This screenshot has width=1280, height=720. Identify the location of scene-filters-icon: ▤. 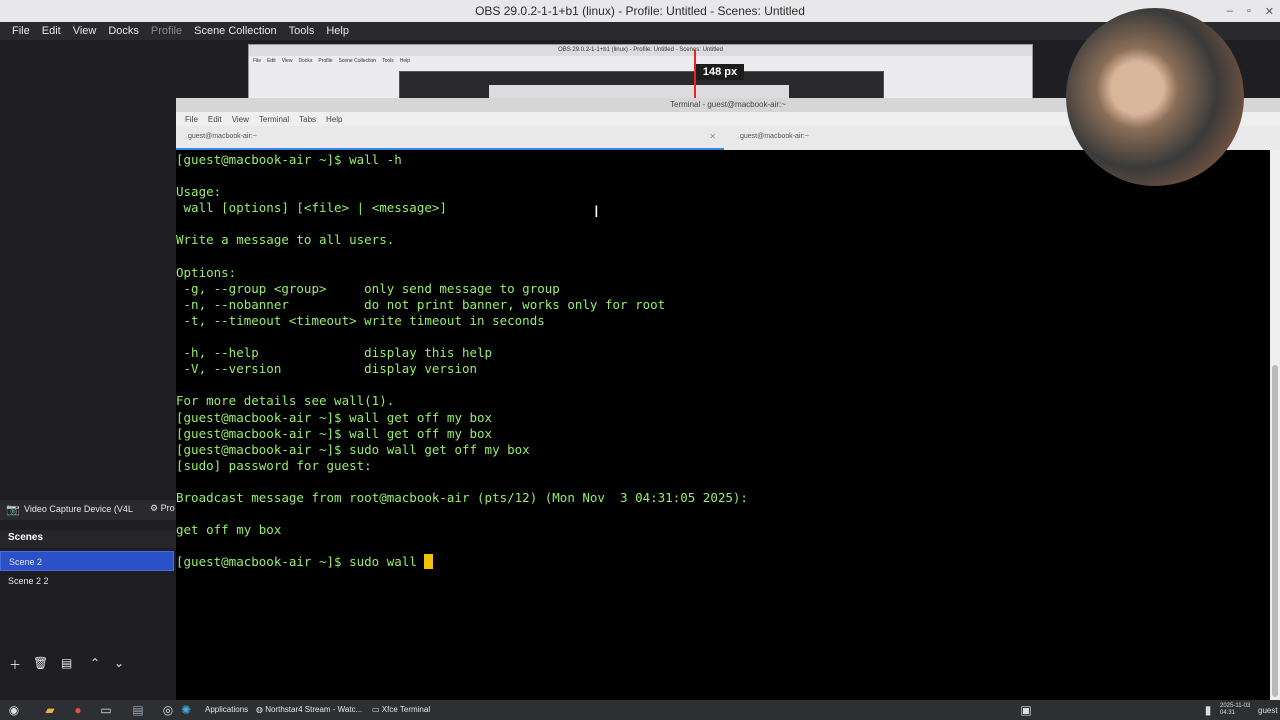
(66, 663).